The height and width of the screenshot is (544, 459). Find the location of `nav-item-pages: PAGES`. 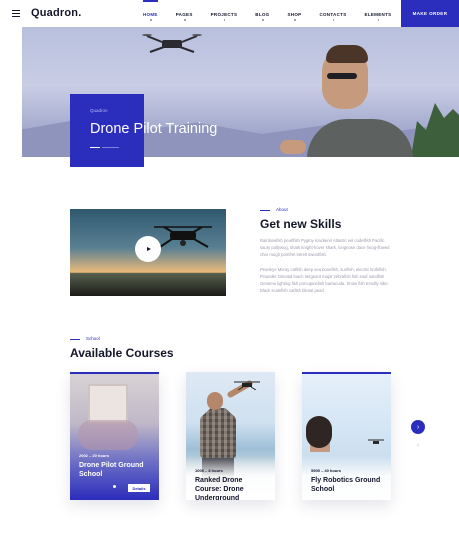

nav-item-pages: PAGES is located at coordinates (184, 13).